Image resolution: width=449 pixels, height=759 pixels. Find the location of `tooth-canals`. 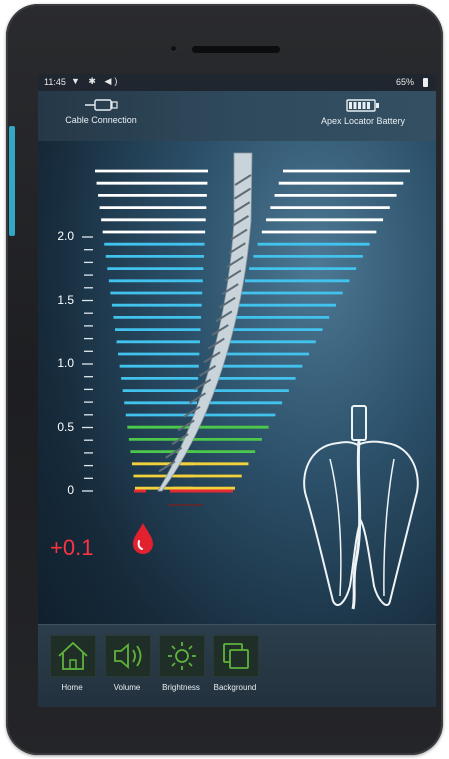

tooth-canals is located at coordinates (362, 527).